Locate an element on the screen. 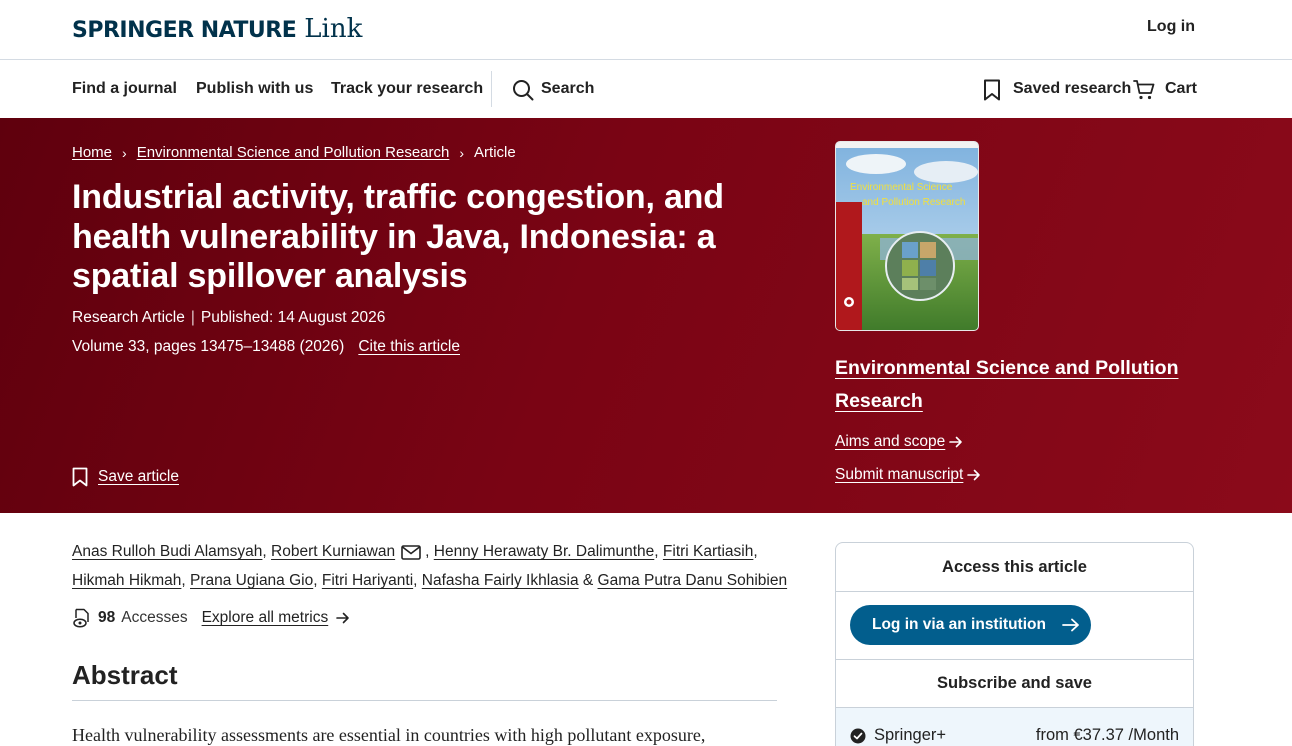 The width and height of the screenshot is (1292, 746). aims-scope-link: Aims and scope is located at coordinates (899, 442).